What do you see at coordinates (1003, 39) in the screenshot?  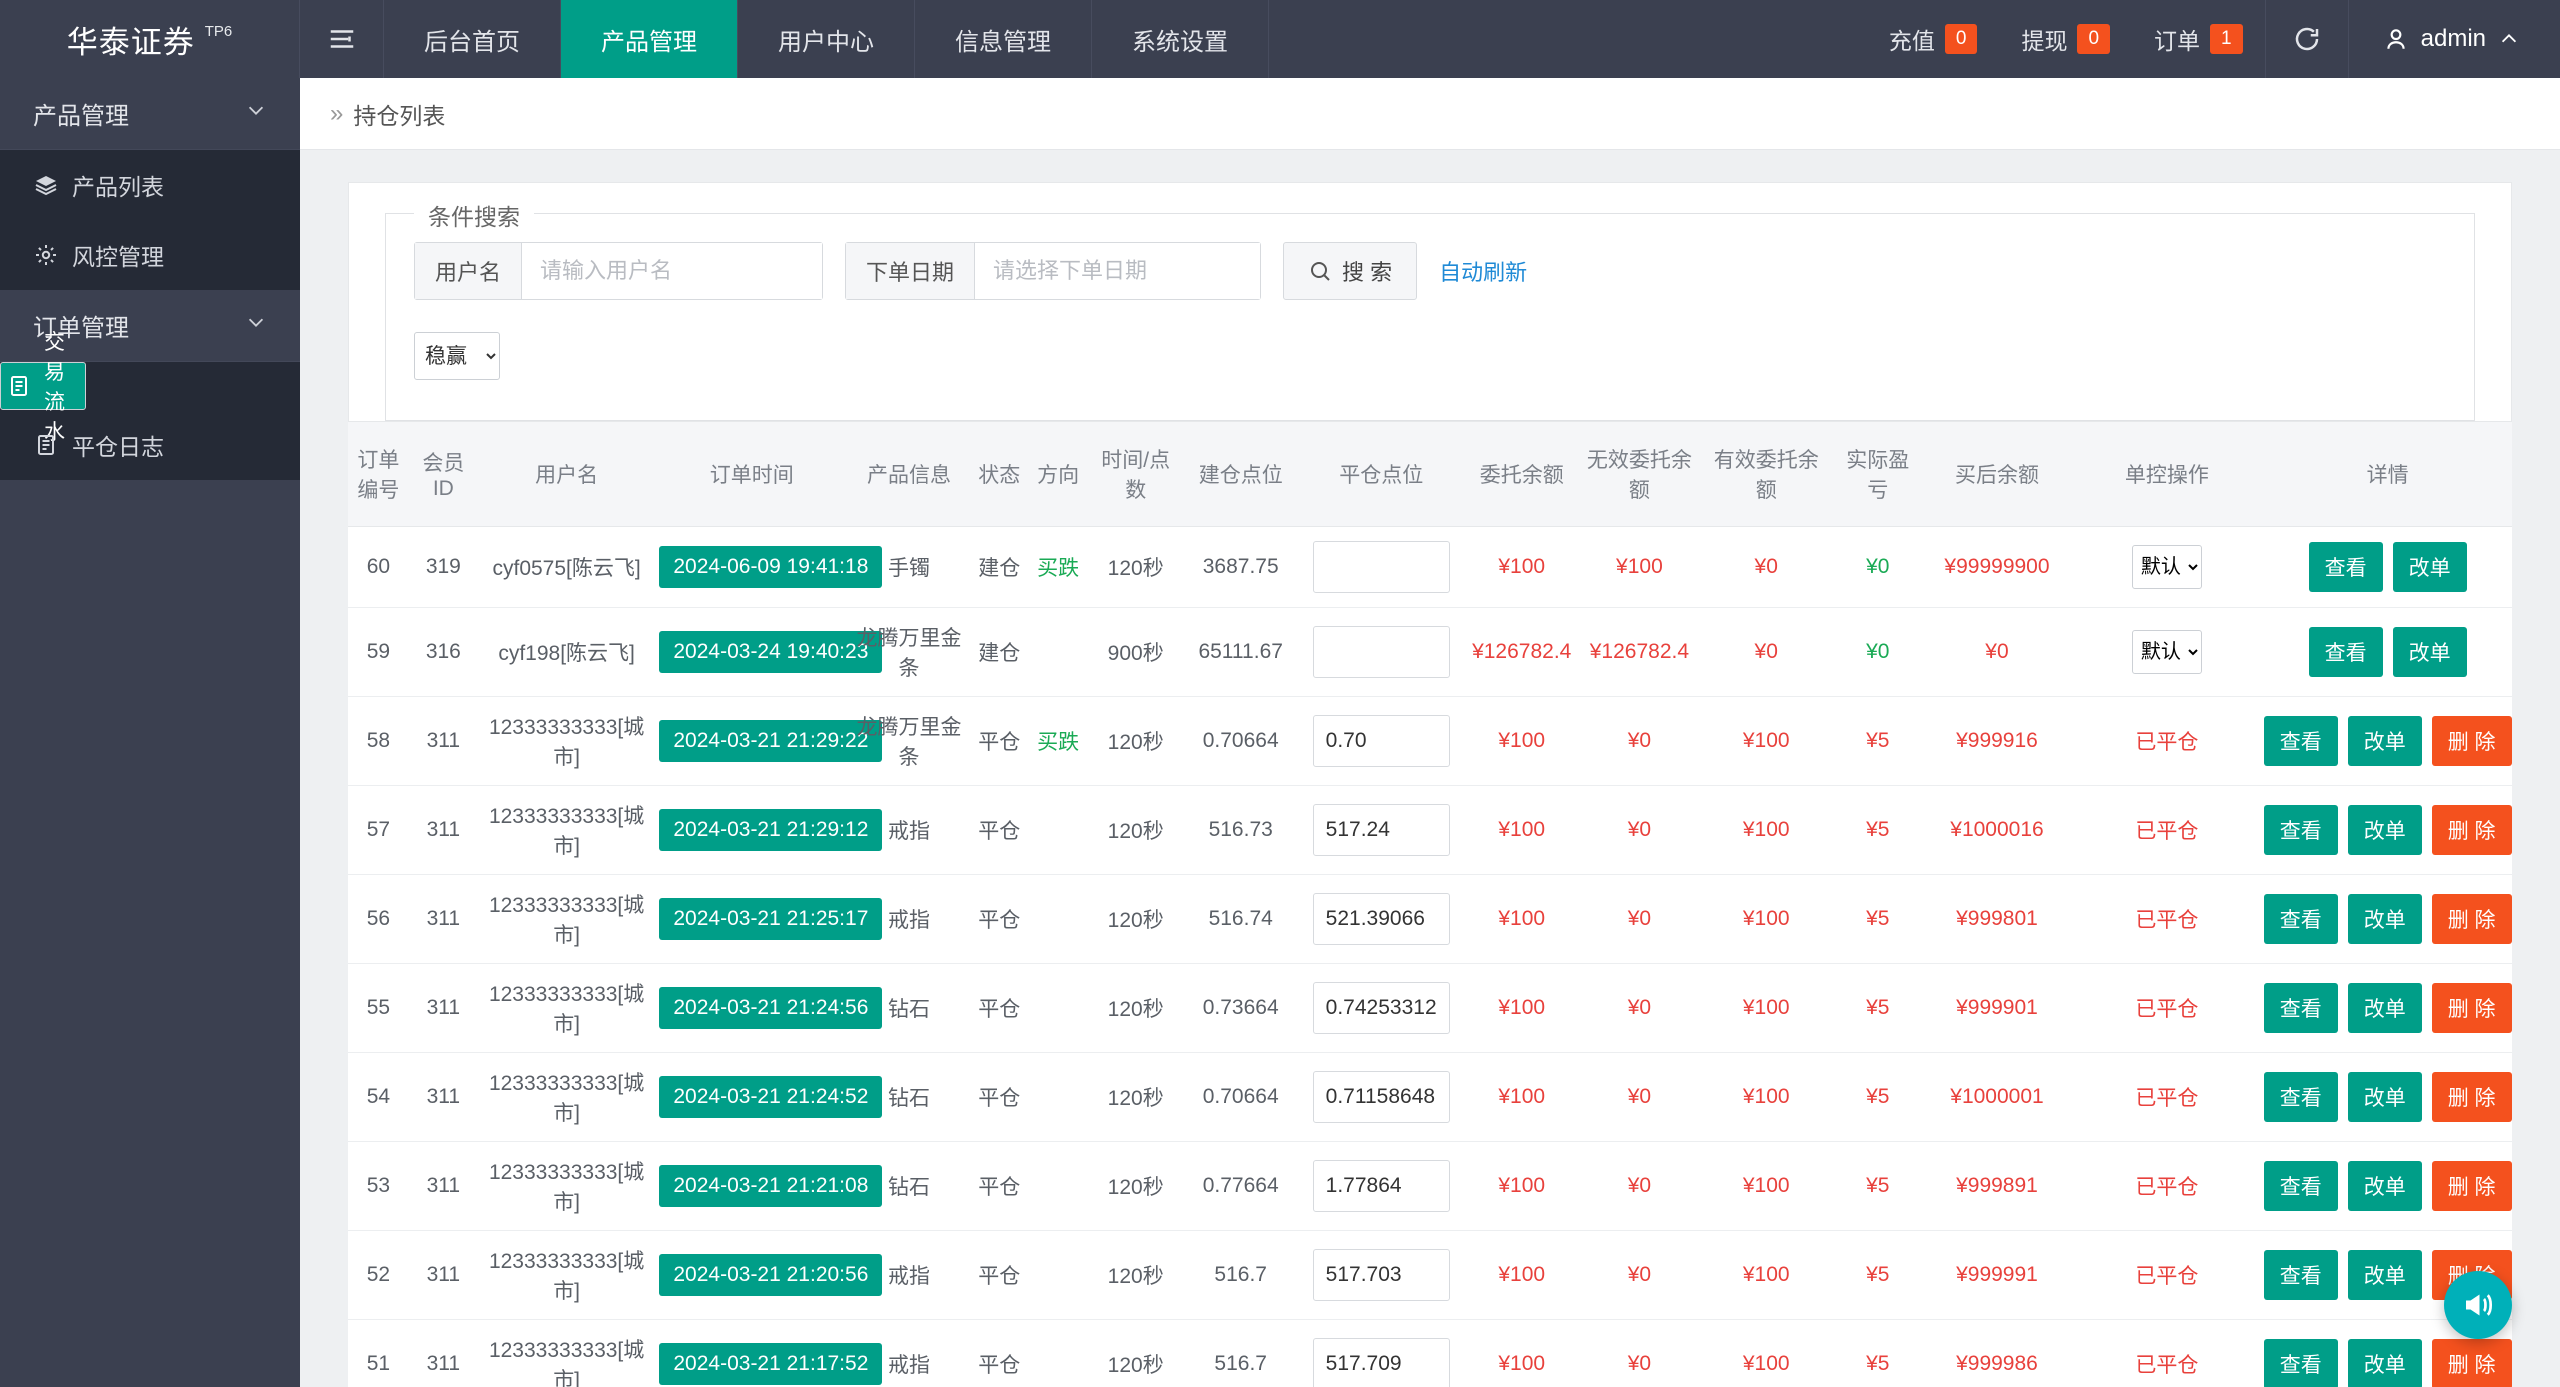 I see `nav-tab-3: 信息管理` at bounding box center [1003, 39].